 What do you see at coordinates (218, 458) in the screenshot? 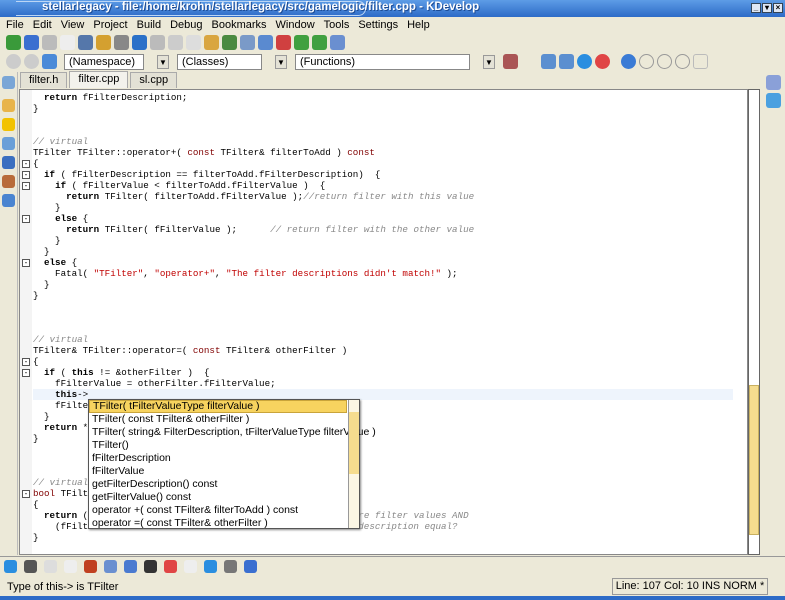
I see `completion-item: fFilterDescription` at bounding box center [218, 458].